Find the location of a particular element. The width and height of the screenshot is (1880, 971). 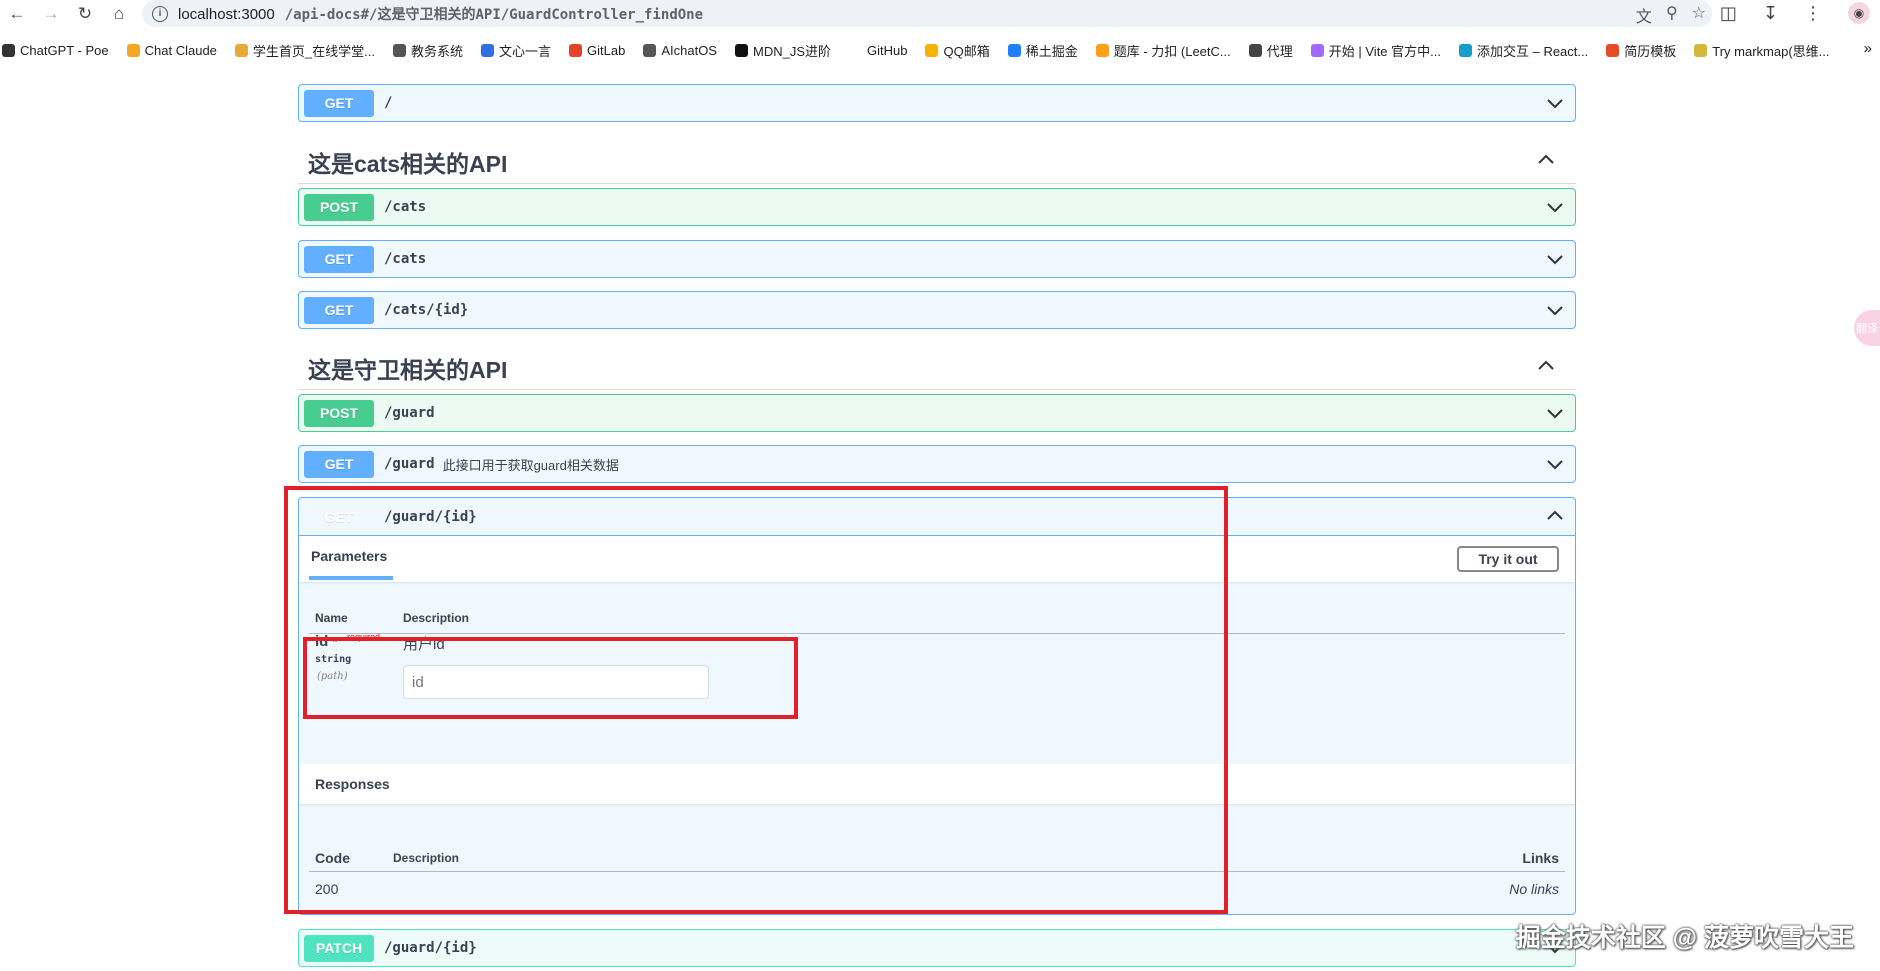

back-icon: ← is located at coordinates (17, 13).